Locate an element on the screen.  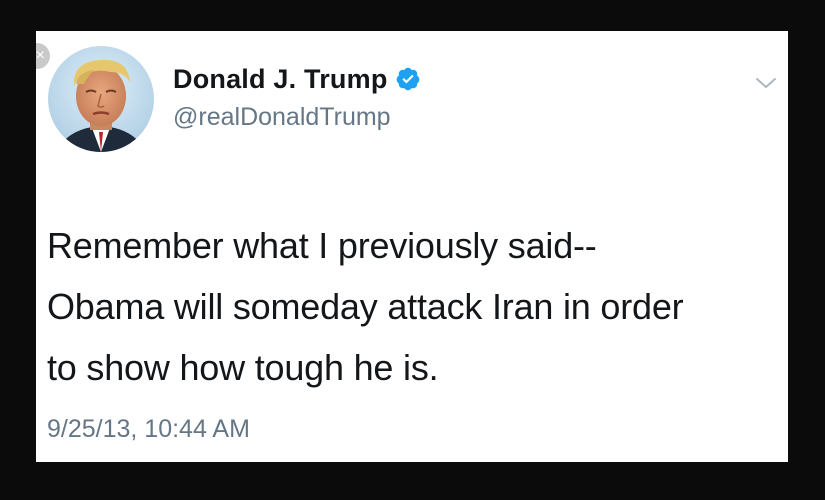
profile-photo is located at coordinates (101, 99).